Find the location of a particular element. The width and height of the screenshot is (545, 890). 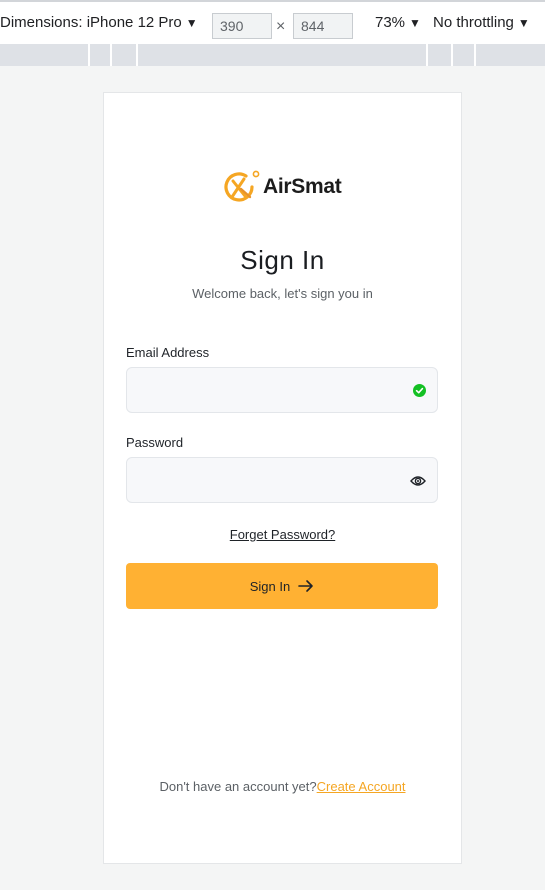

signup-prompt: Don't have an account yet?Create Account is located at coordinates (282, 786).